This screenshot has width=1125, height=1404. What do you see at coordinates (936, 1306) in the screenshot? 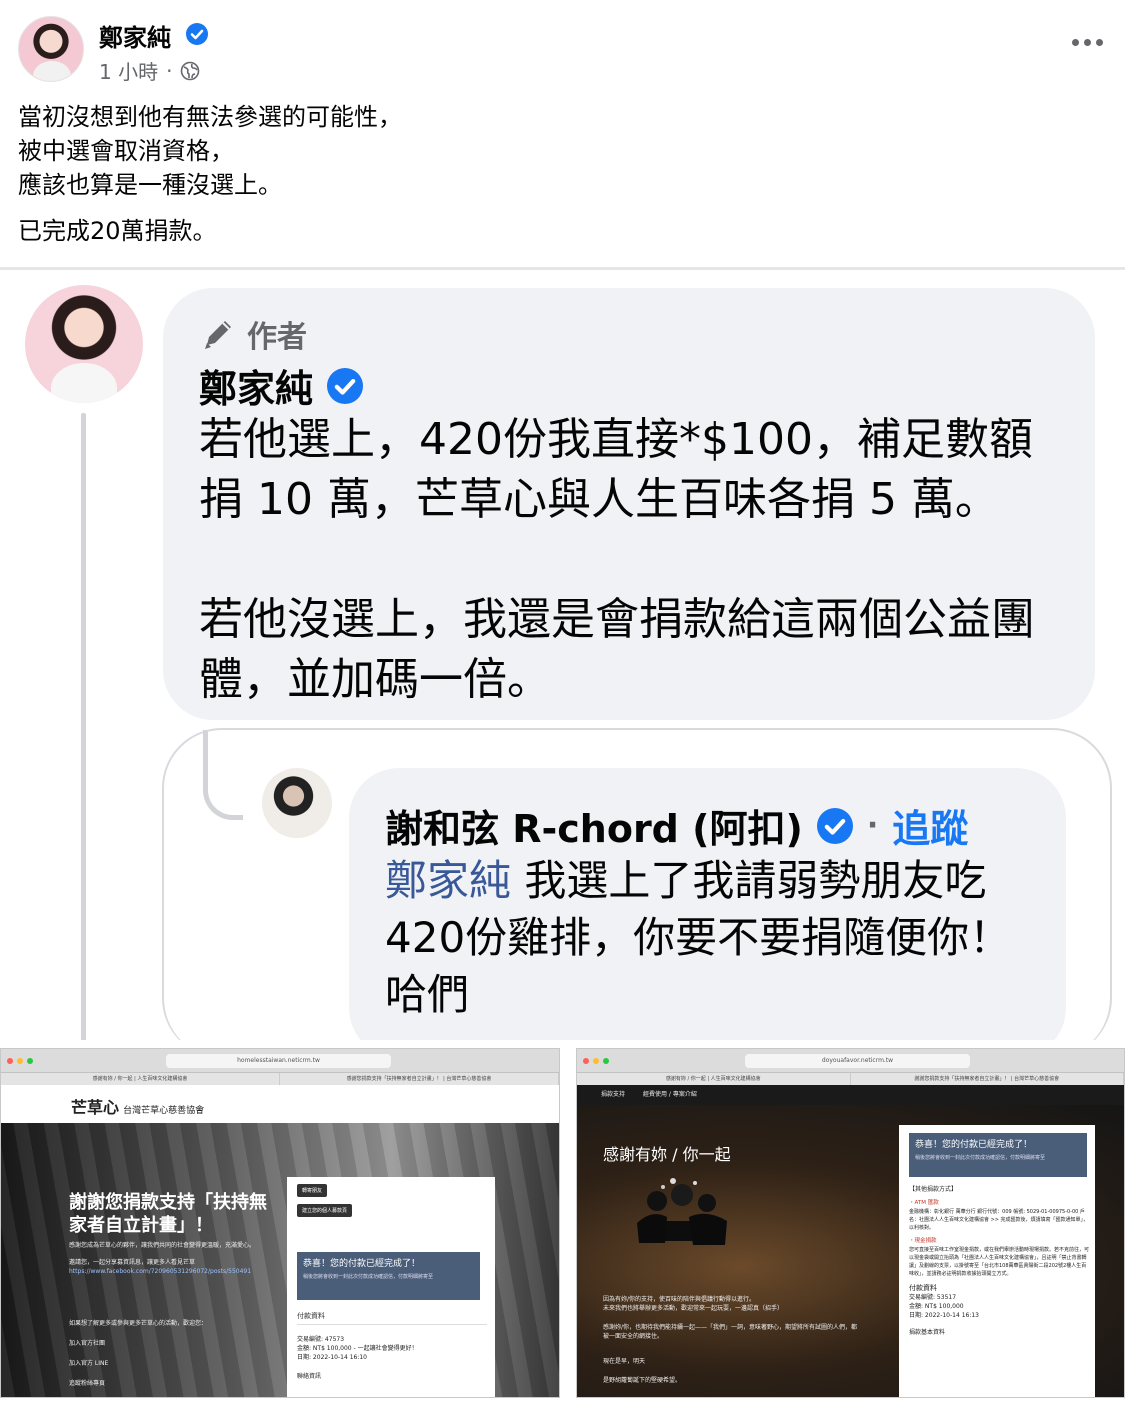
I see `payment-amount: 金額: NT$ 100,000` at bounding box center [936, 1306].